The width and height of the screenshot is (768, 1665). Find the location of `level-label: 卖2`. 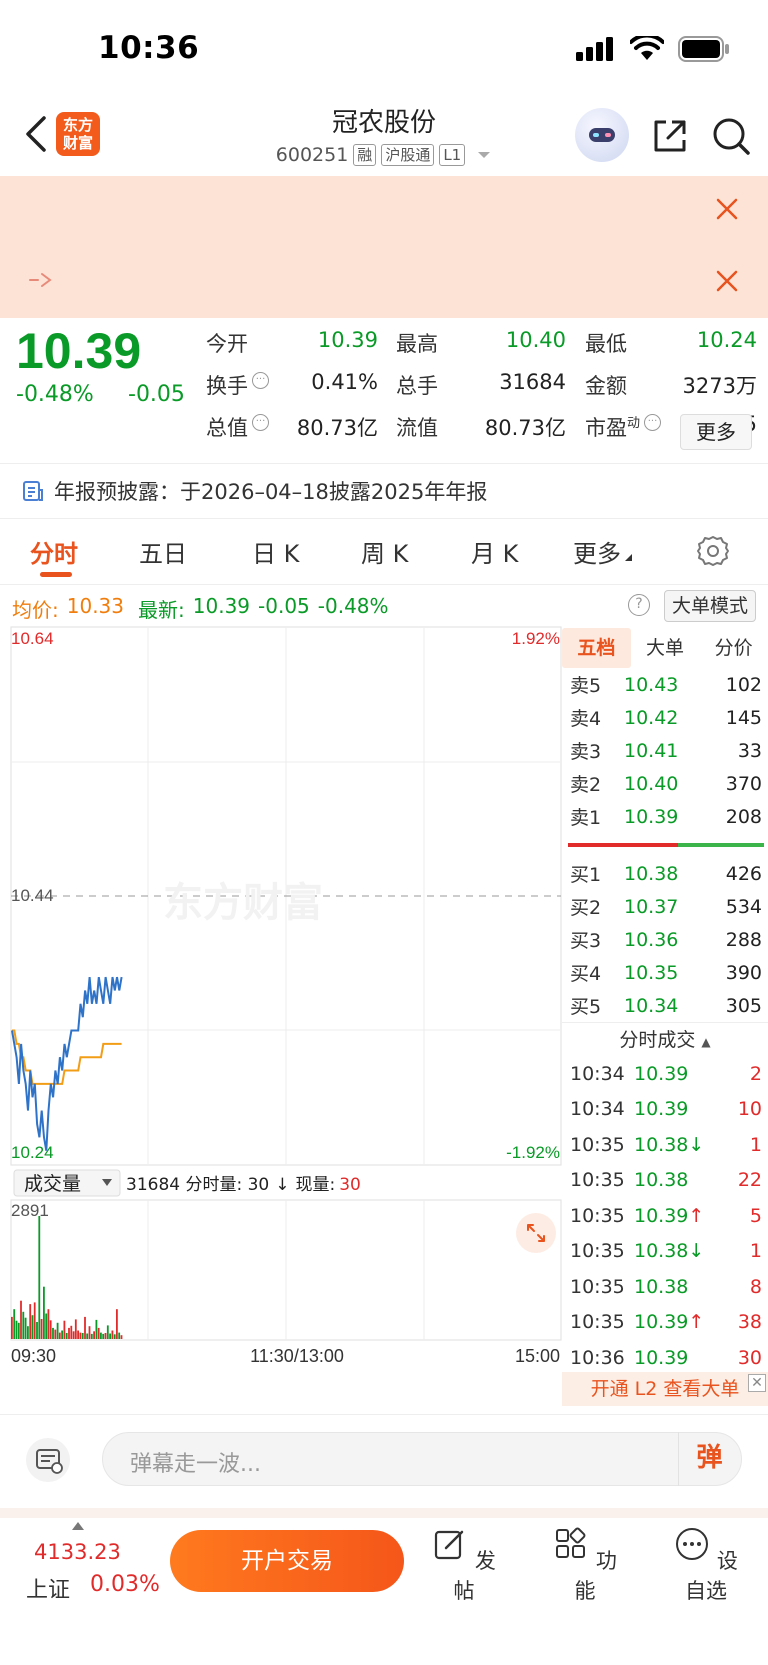

level-label: 卖2 is located at coordinates (586, 785).